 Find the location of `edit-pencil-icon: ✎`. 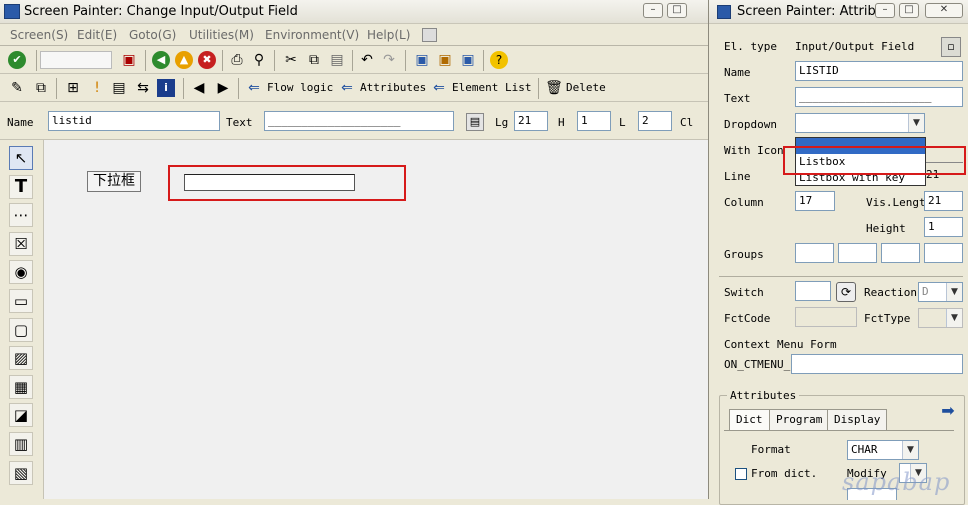

edit-pencil-icon: ✎ is located at coordinates (17, 88).